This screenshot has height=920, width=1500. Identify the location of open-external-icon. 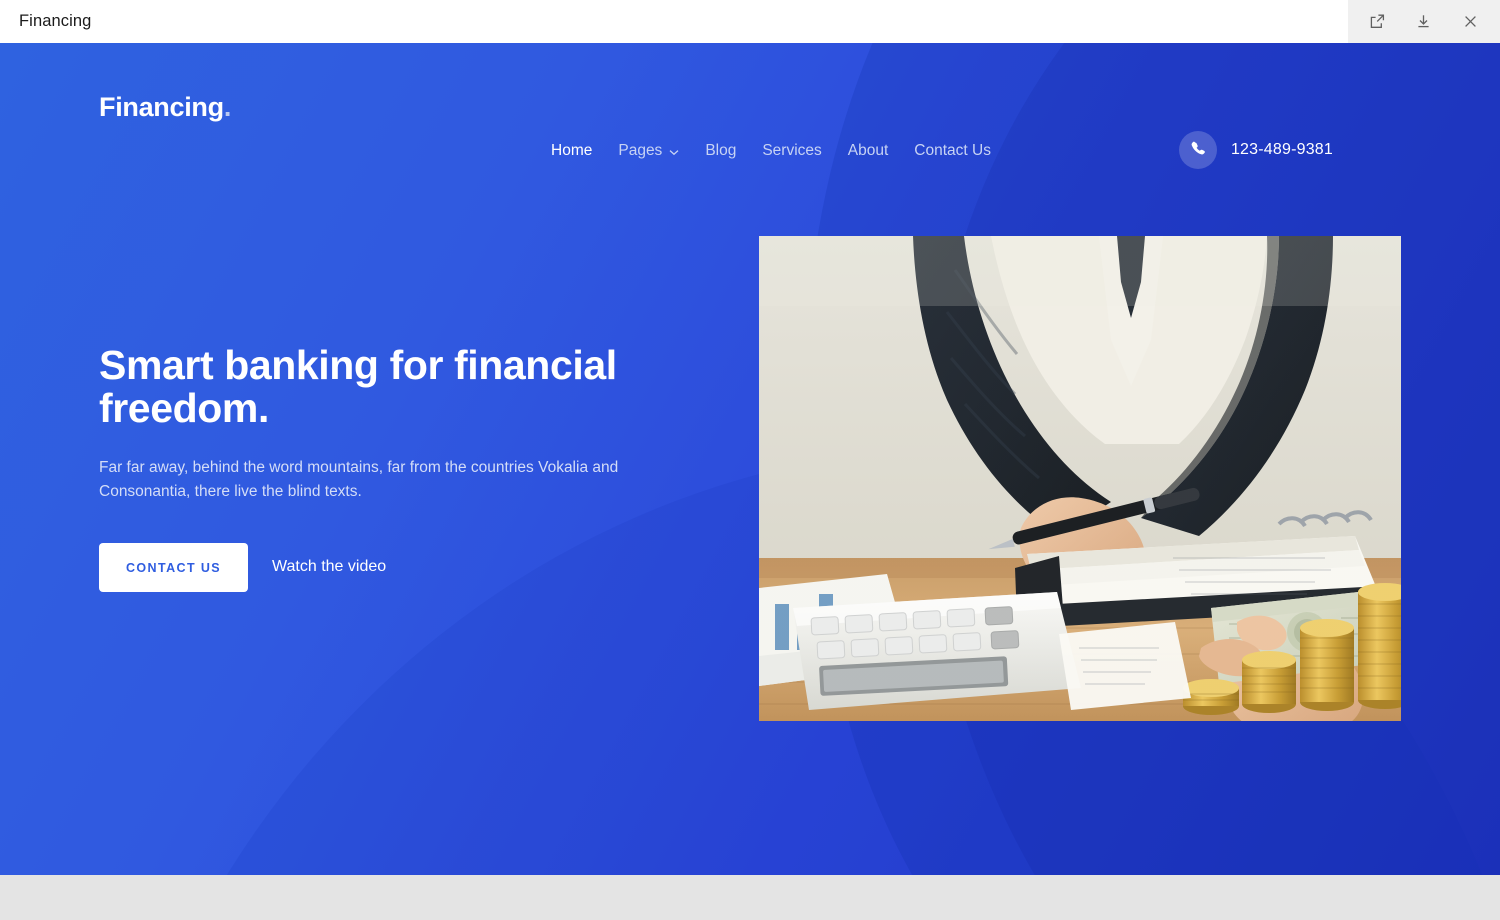
(1377, 21).